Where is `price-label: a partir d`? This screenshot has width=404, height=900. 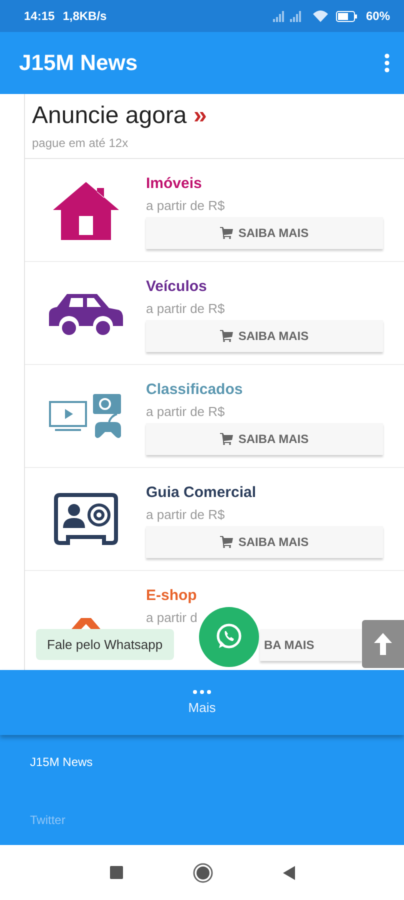 price-label: a partir d is located at coordinates (172, 617).